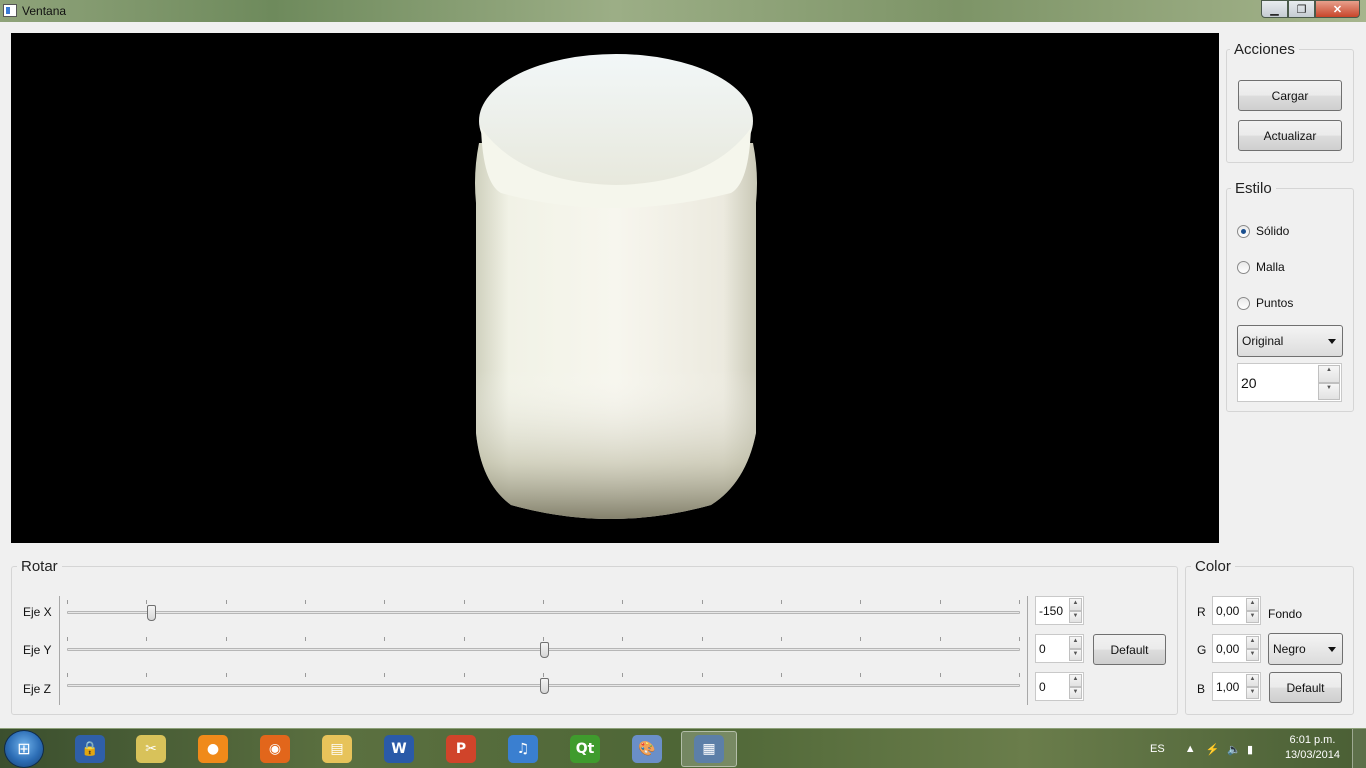  What do you see at coordinates (1289, 649) in the screenshot?
I see `fondo-combo-value: Negro` at bounding box center [1289, 649].